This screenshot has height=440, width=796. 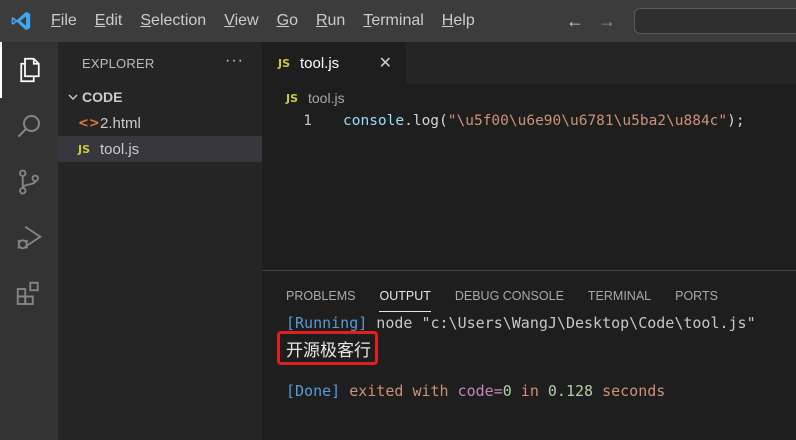 What do you see at coordinates (320, 296) in the screenshot?
I see `tab-problems: PROBLEMS` at bounding box center [320, 296].